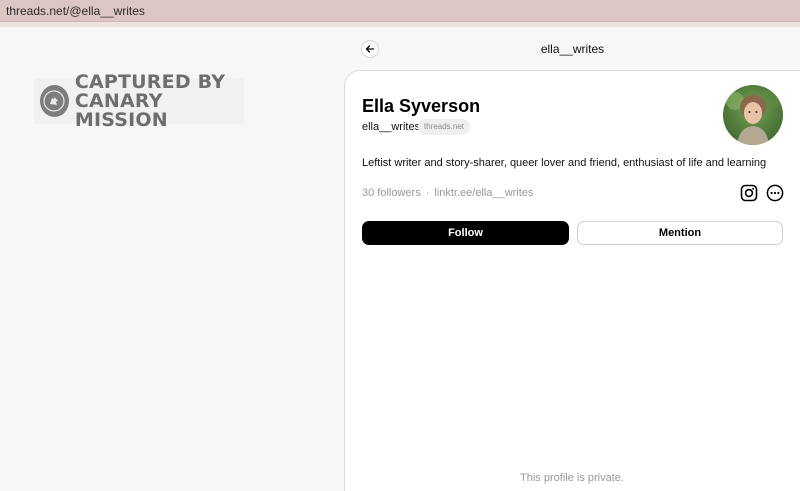 The height and width of the screenshot is (491, 800). I want to click on profile-meta: 30 followers · linktr.ee/ella__writes, so click(447, 193).